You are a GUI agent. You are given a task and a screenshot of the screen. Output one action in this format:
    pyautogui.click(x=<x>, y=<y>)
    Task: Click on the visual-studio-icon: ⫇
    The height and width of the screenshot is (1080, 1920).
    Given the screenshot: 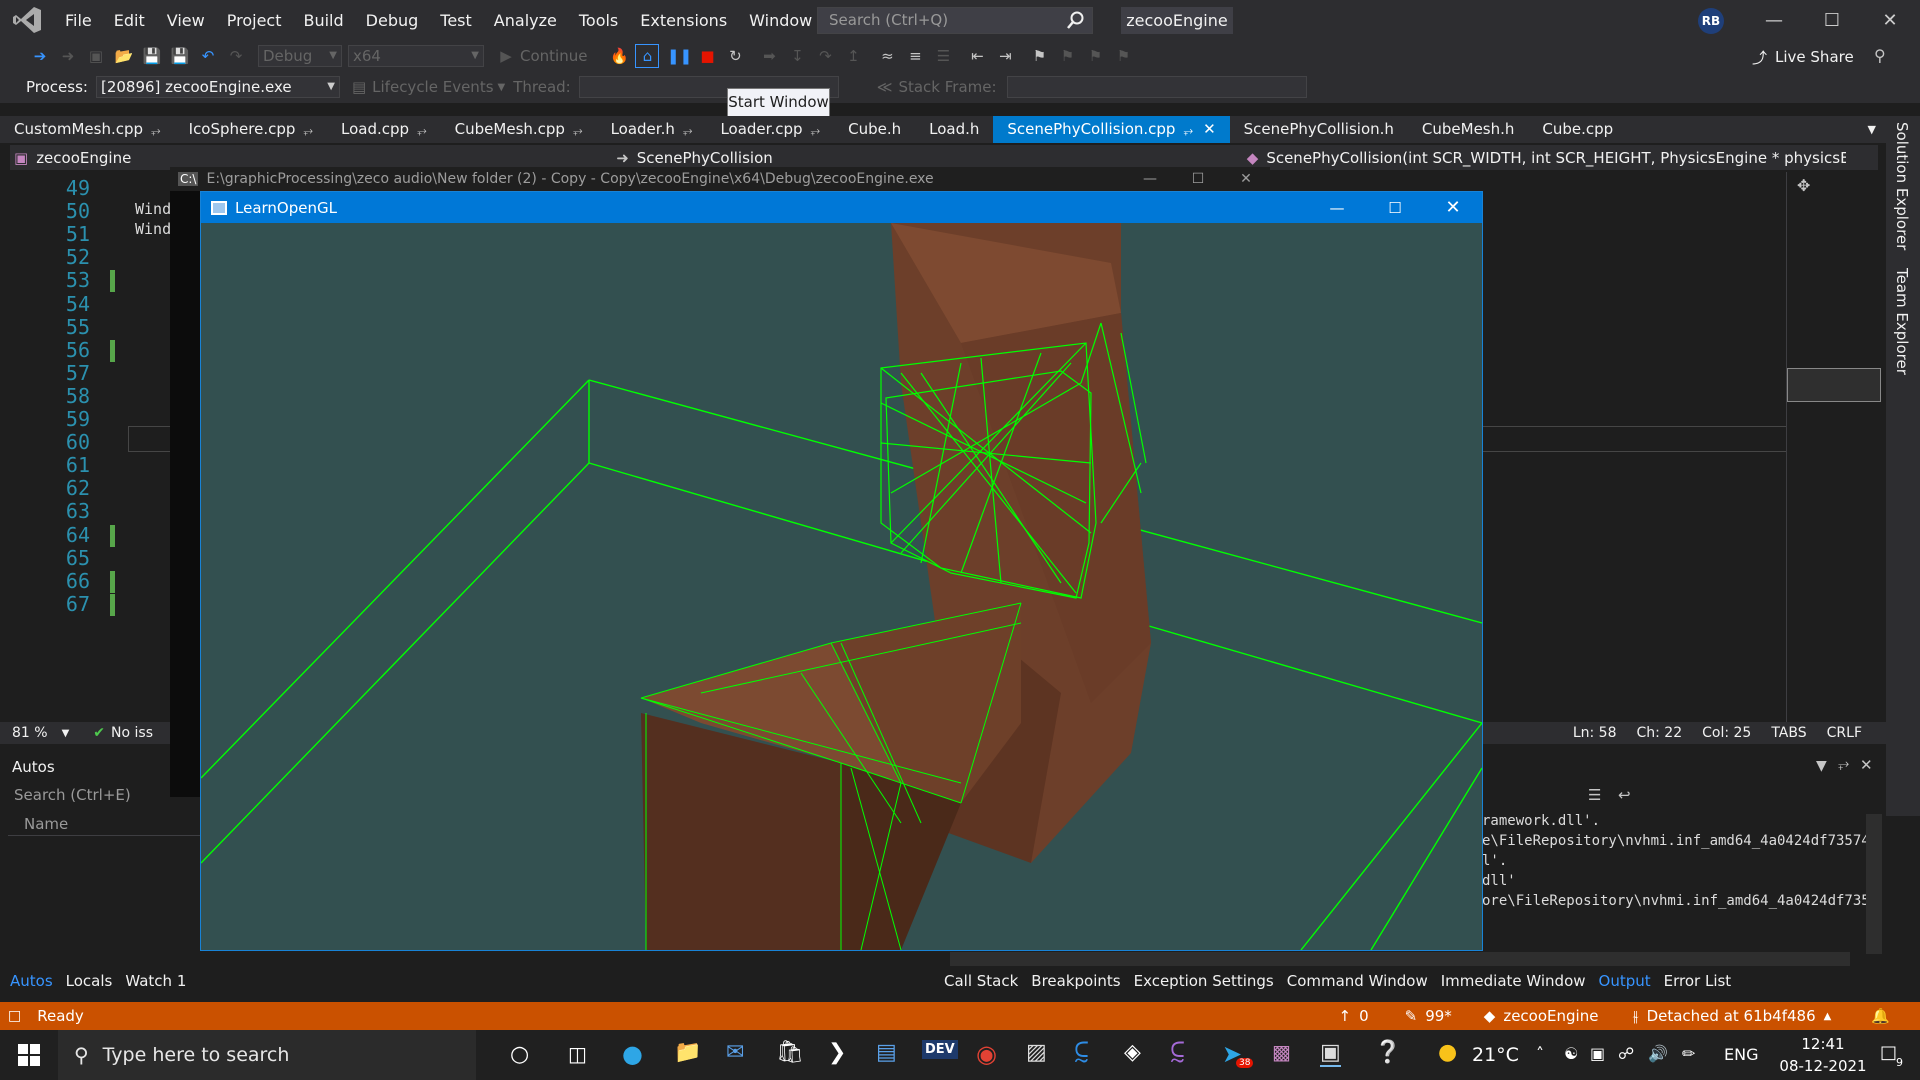 What is the action you would take?
    pyautogui.click(x=1177, y=1053)
    